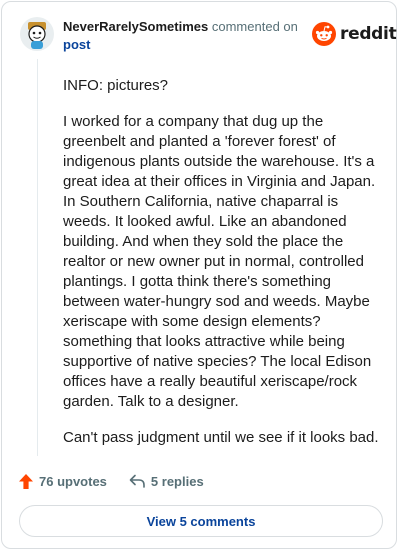  What do you see at coordinates (183, 36) in the screenshot?
I see `comment-header: NeverRarelySometimes commented on post` at bounding box center [183, 36].